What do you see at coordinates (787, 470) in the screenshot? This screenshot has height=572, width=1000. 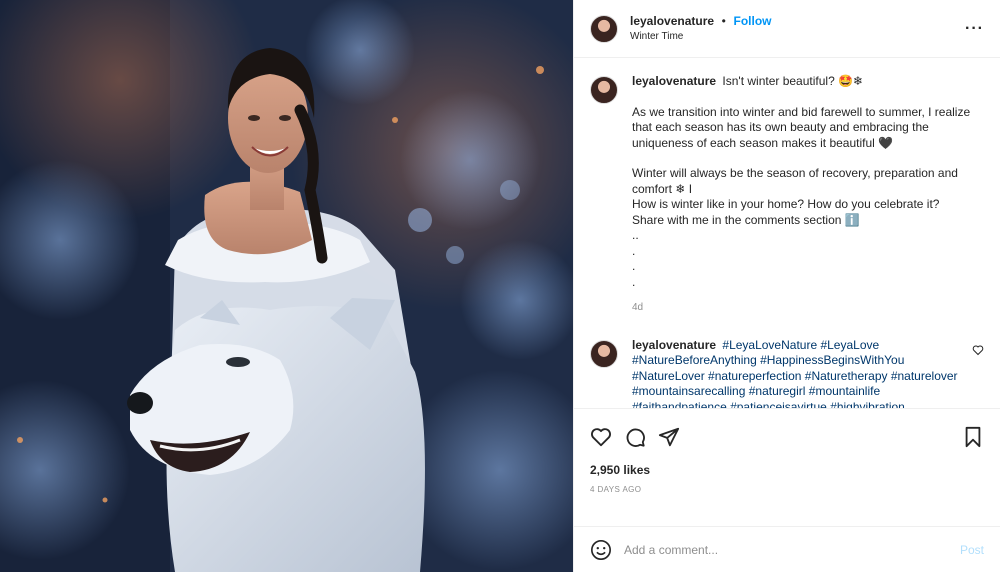 I see `likes-count: 2,950 likes` at bounding box center [787, 470].